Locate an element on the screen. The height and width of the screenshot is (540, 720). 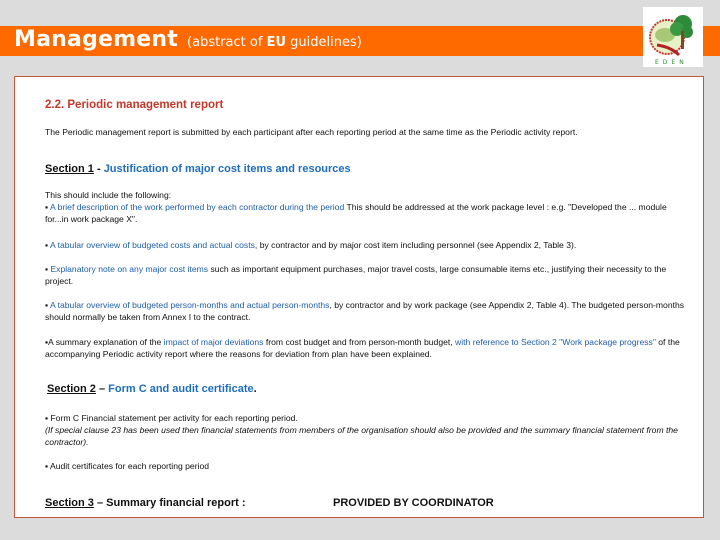
section1-lead: This should include the following: is located at coordinates (108, 195).